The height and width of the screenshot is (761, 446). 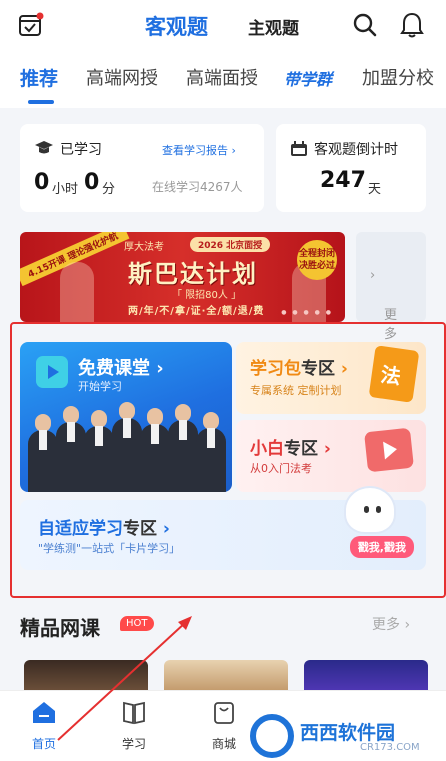 I want to click on study-pack-card: 学习包专区 › 专属系统 定制计划 法, so click(x=331, y=378).